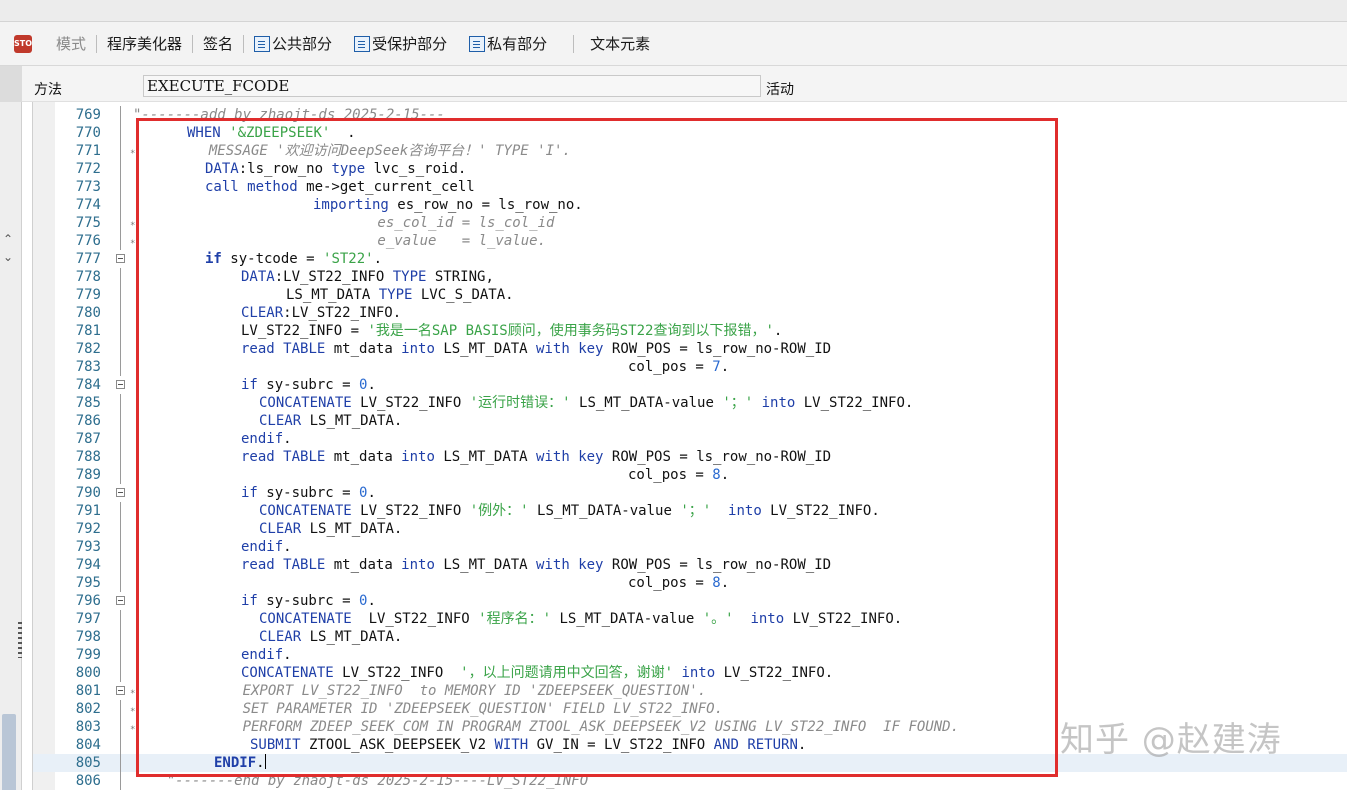  I want to click on public-section-label: 公共部分, so click(302, 44).